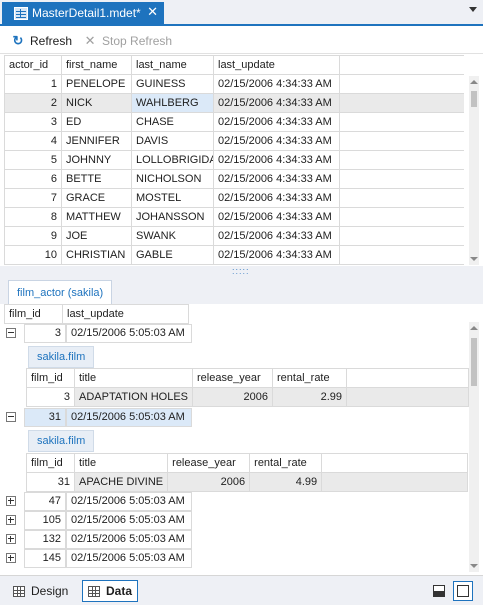  I want to click on cell-rental-rate: 2.99, so click(310, 397).